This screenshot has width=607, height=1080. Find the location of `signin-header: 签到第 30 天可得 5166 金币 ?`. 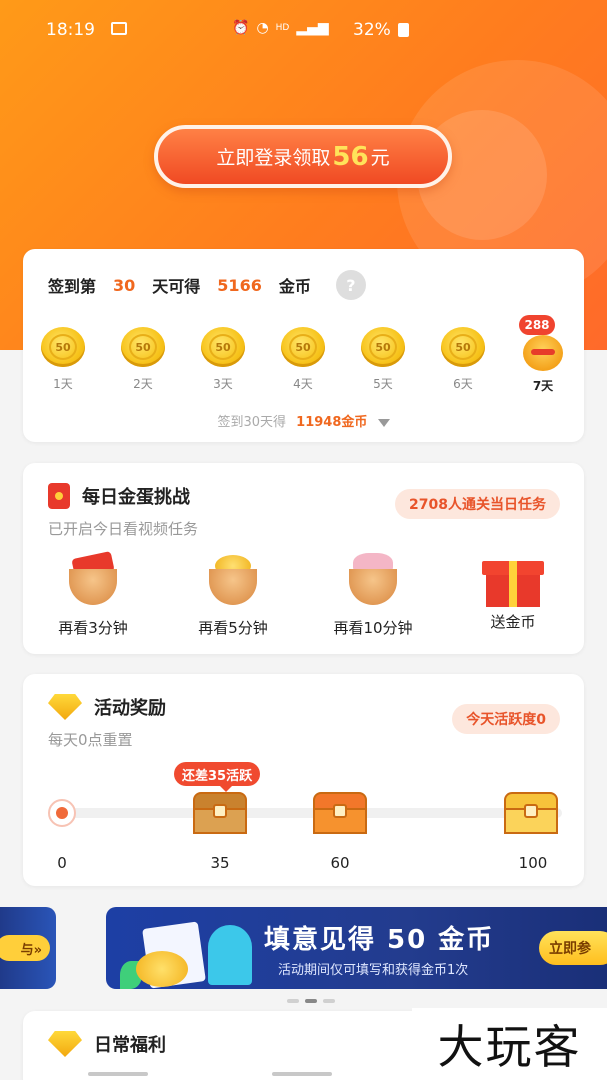

signin-header: 签到第 30 天可得 5166 金币 ? is located at coordinates (207, 285).